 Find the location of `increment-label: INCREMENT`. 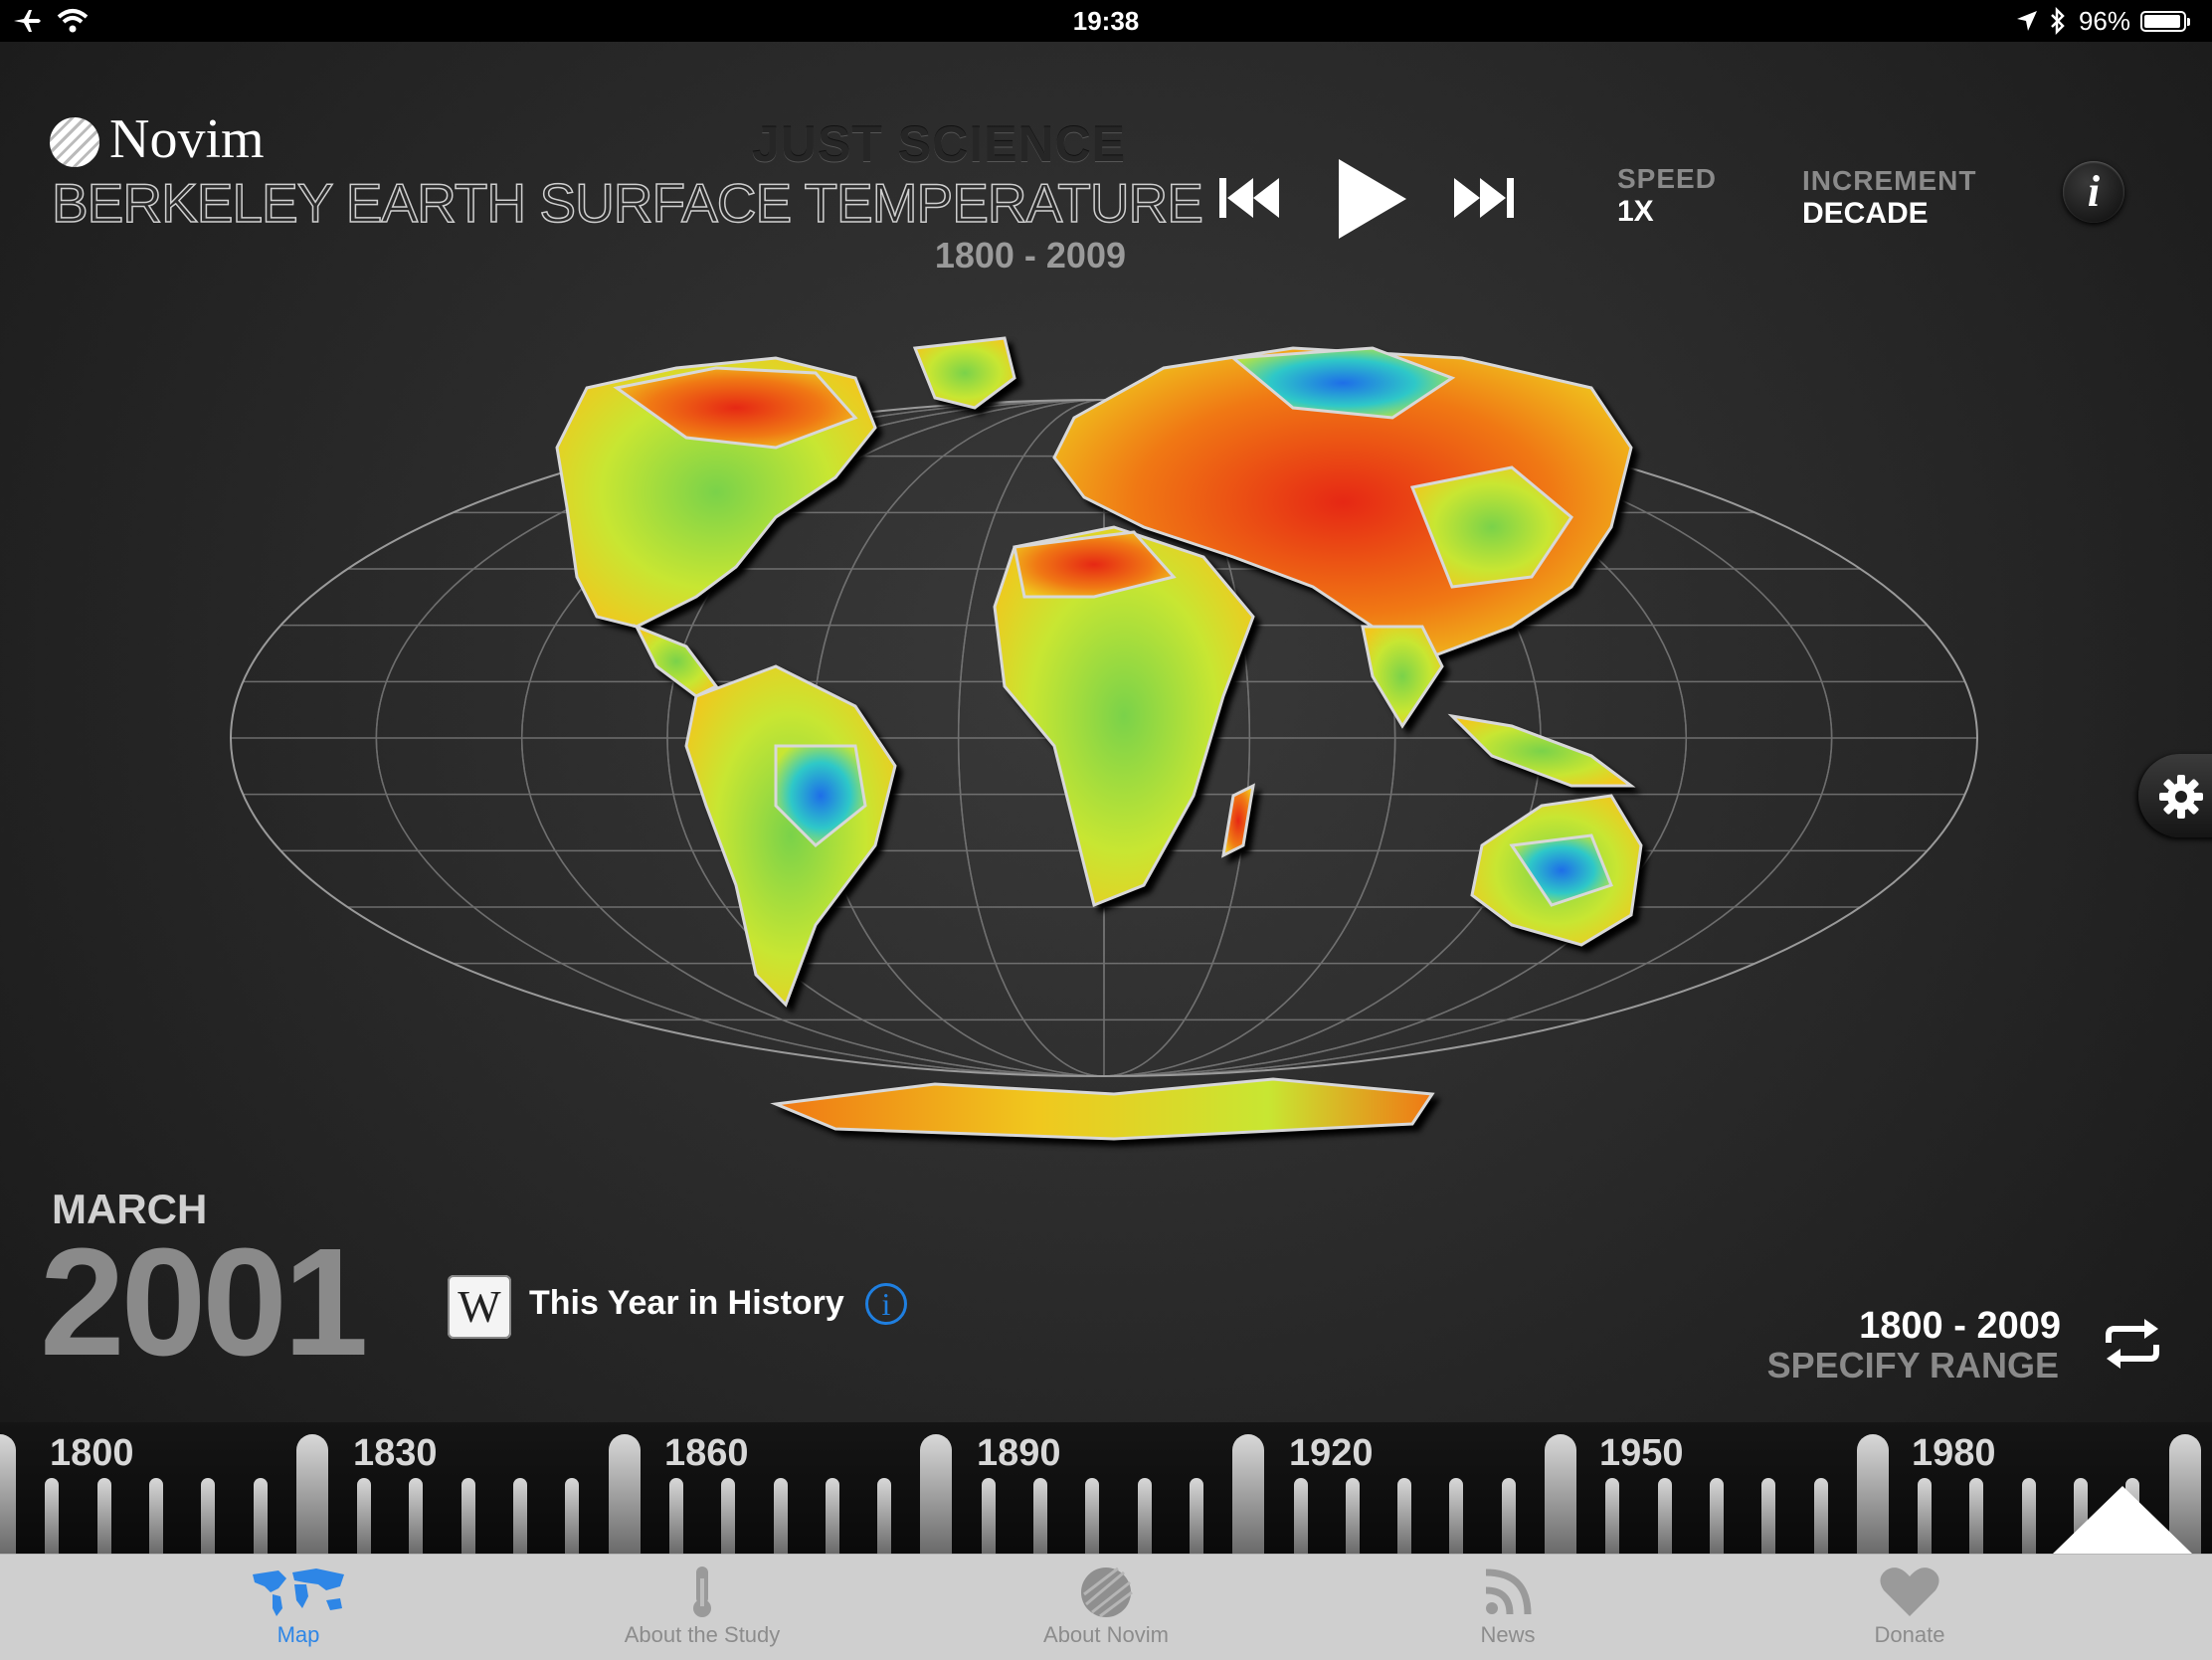

increment-label: INCREMENT is located at coordinates (1889, 180).